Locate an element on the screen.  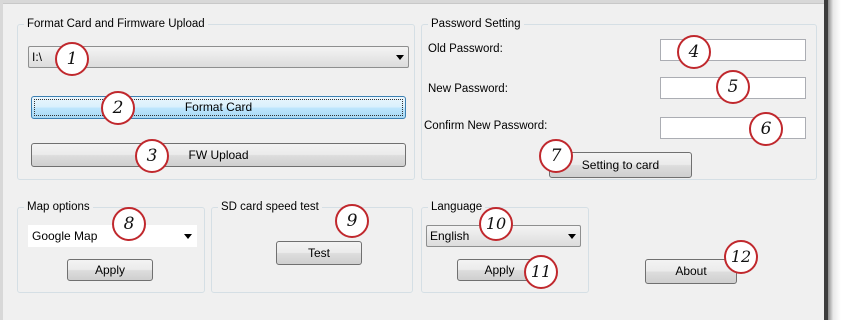
callout-marker-4: 4 is located at coordinates (694, 52).